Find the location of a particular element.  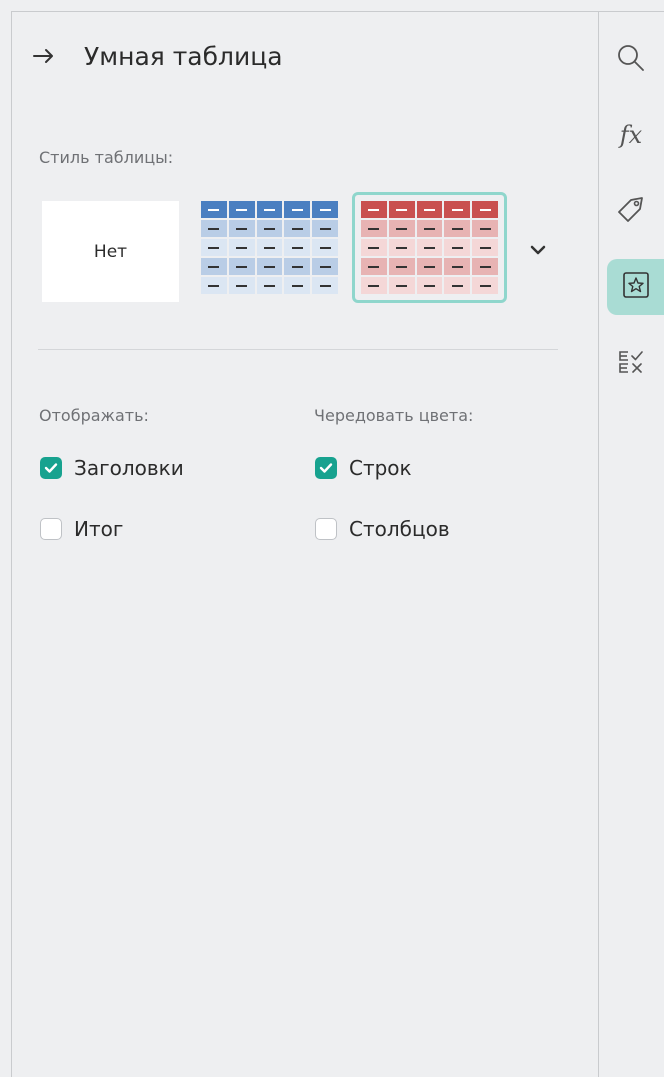

headers-checkbox is located at coordinates (51, 468).